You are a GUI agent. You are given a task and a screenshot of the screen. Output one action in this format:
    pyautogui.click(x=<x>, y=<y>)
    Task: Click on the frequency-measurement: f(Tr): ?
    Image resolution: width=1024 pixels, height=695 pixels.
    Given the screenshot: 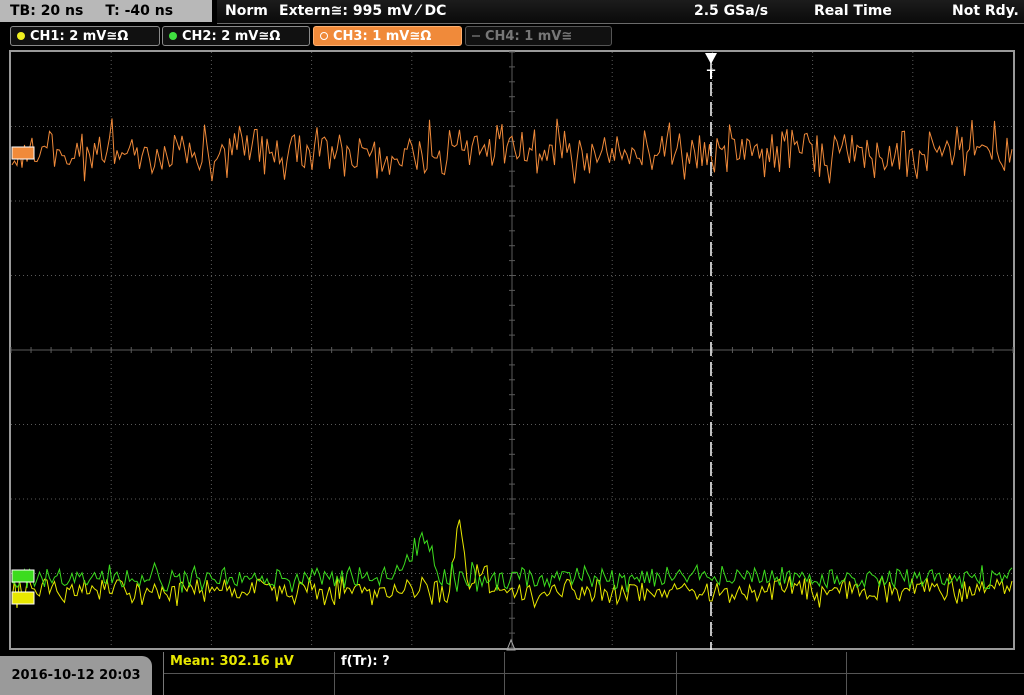 What is the action you would take?
    pyautogui.click(x=365, y=661)
    